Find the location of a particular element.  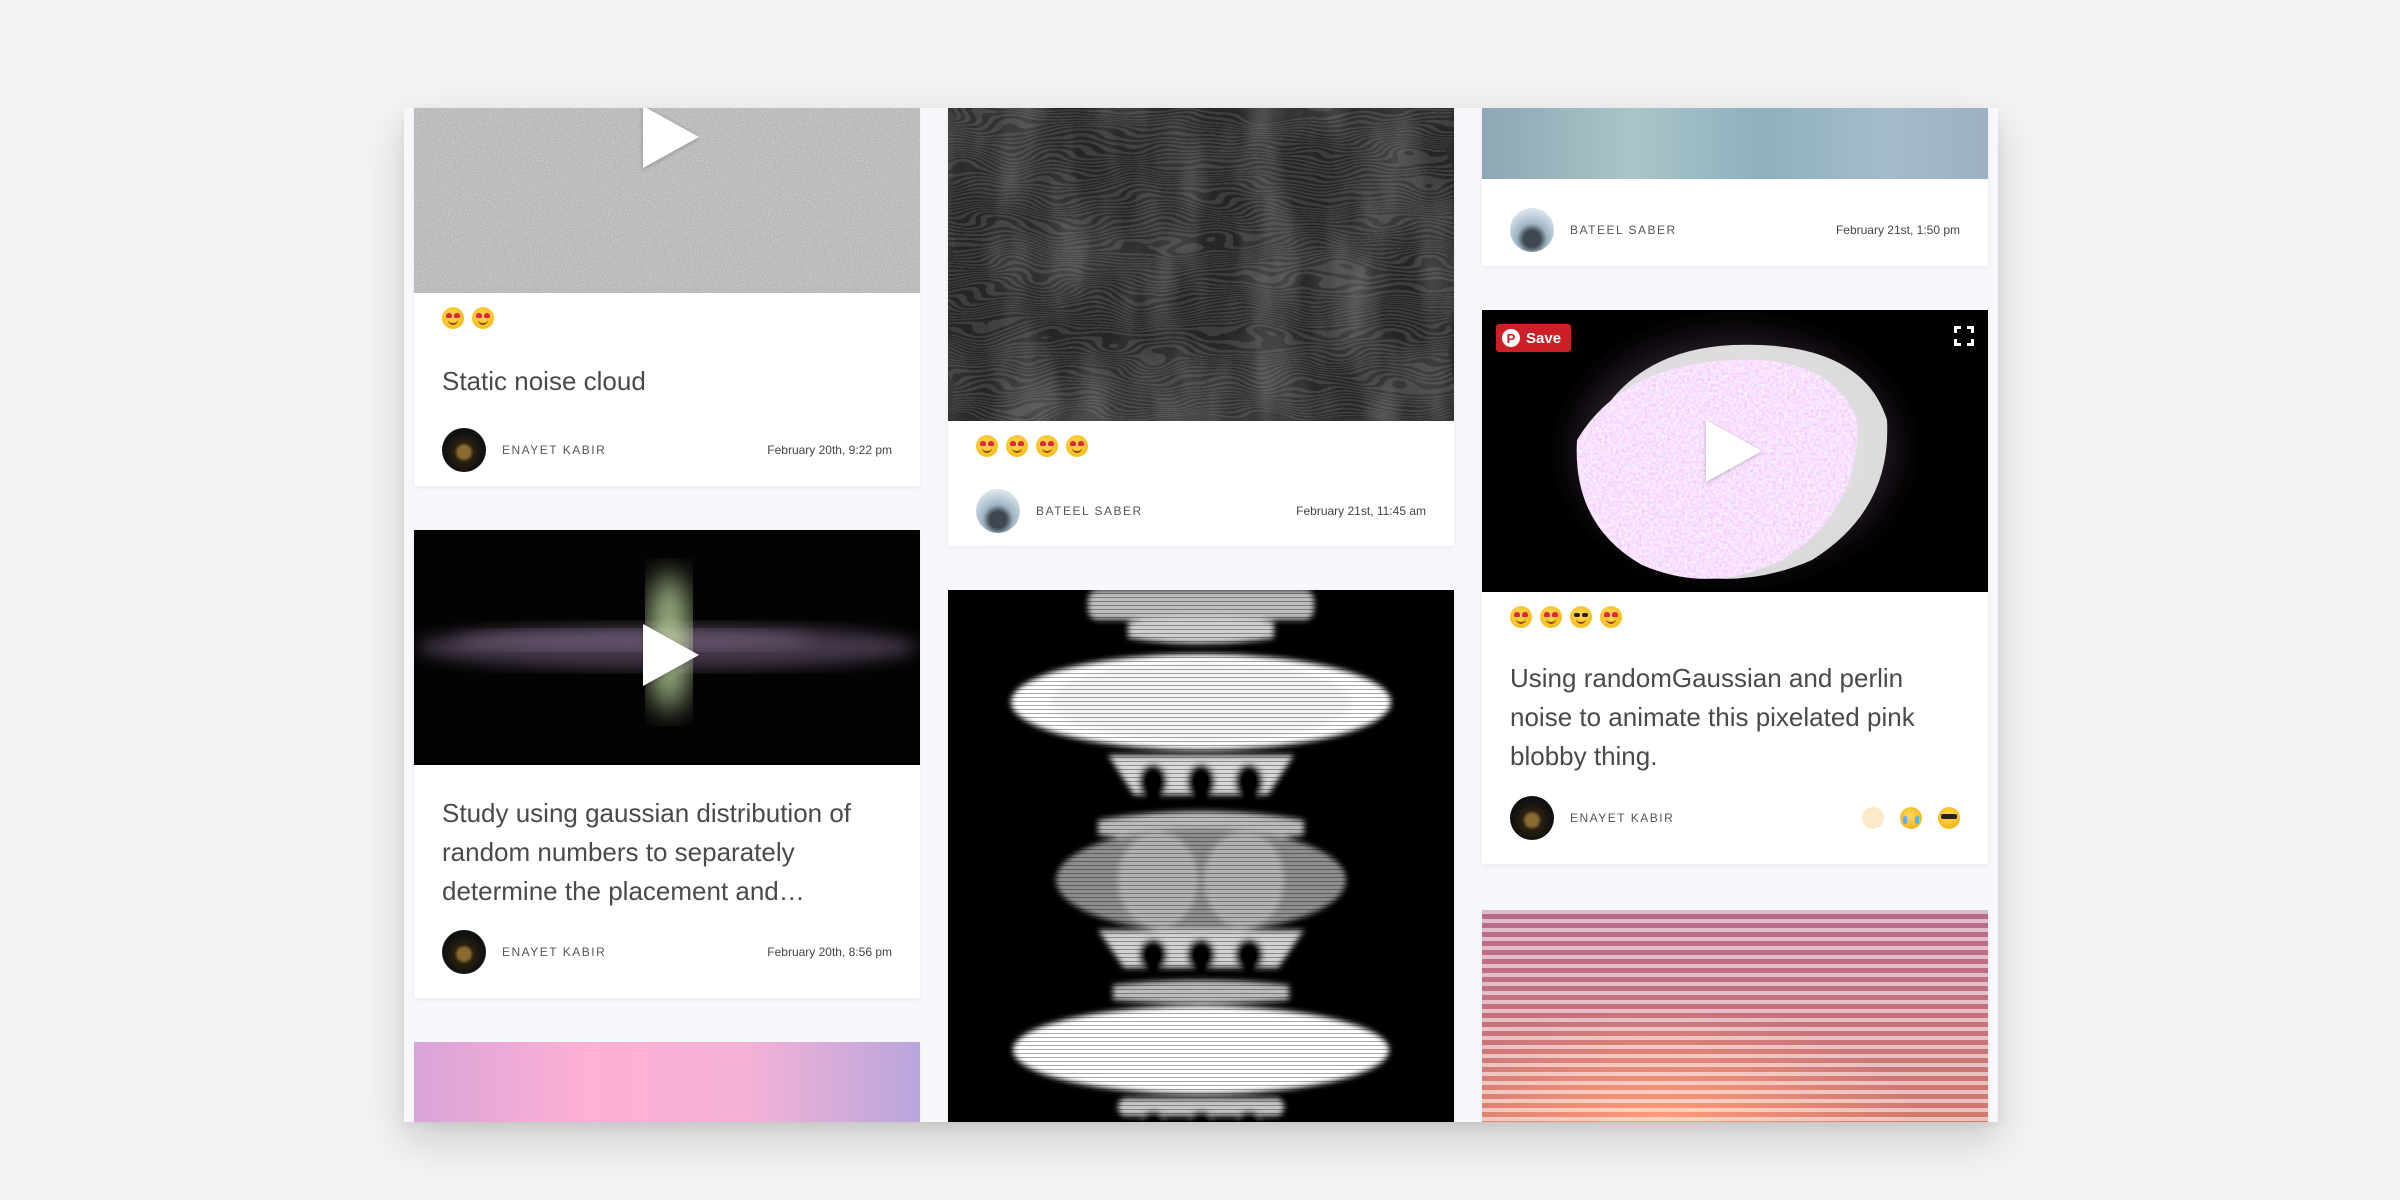

post-card: BATEEL SABER February 21st, 1:50 pm is located at coordinates (1735, 187).